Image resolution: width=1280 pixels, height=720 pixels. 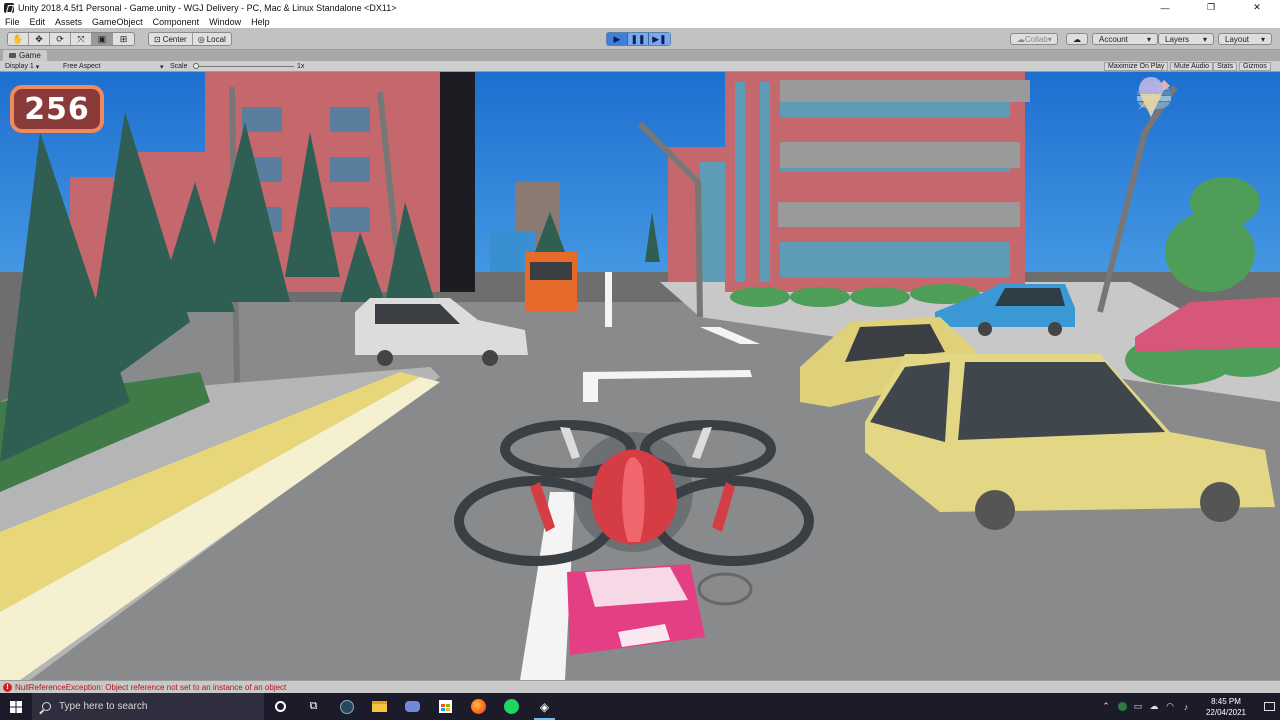 I want to click on windows-logo-icon, so click(x=16, y=706).